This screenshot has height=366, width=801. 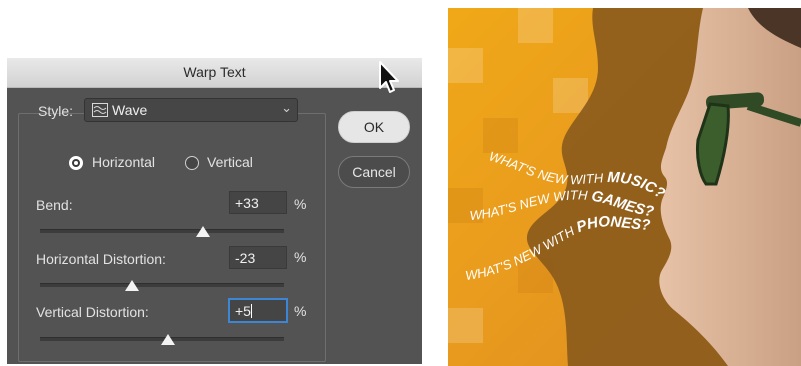 What do you see at coordinates (123, 162) in the screenshot?
I see `horizontal-label: Horizontal` at bounding box center [123, 162].